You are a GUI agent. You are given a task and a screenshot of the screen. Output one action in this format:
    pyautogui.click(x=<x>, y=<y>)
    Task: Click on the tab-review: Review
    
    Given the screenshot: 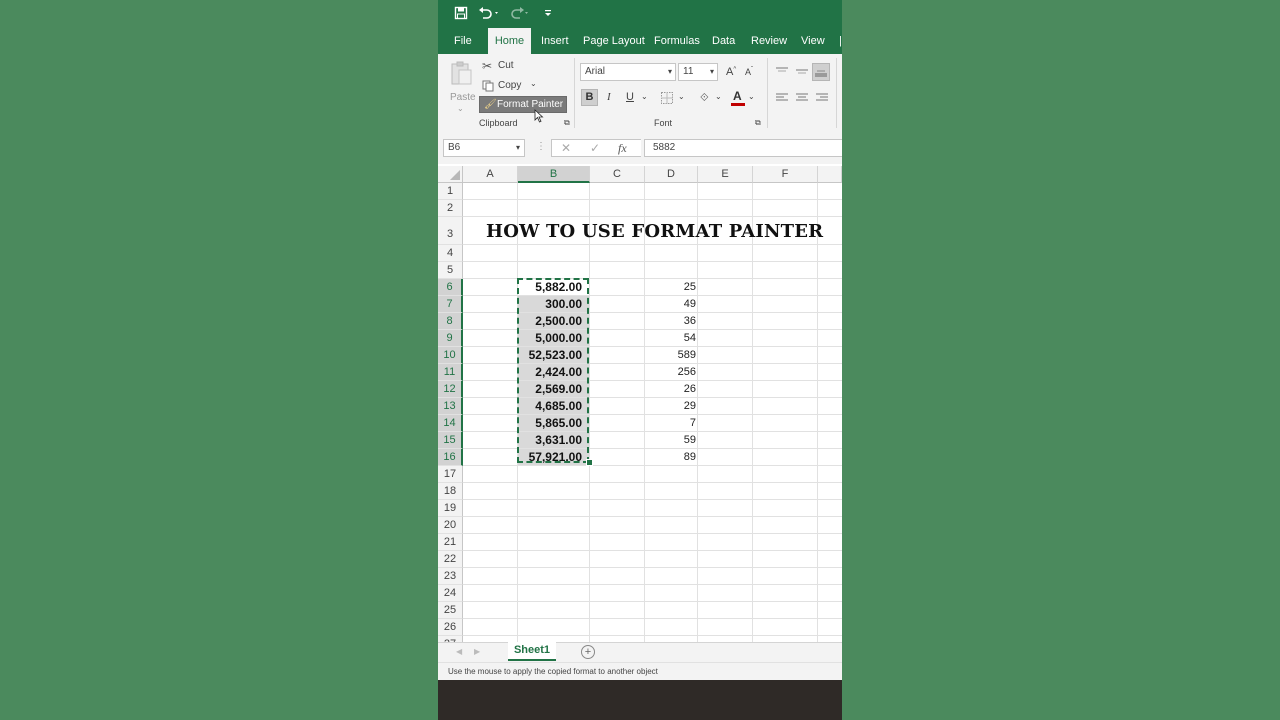 What is the action you would take?
    pyautogui.click(x=769, y=41)
    